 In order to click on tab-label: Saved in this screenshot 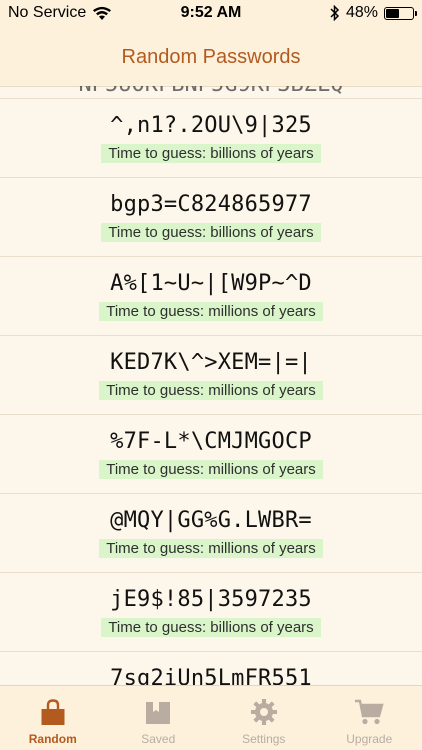, I will do `click(158, 739)`.